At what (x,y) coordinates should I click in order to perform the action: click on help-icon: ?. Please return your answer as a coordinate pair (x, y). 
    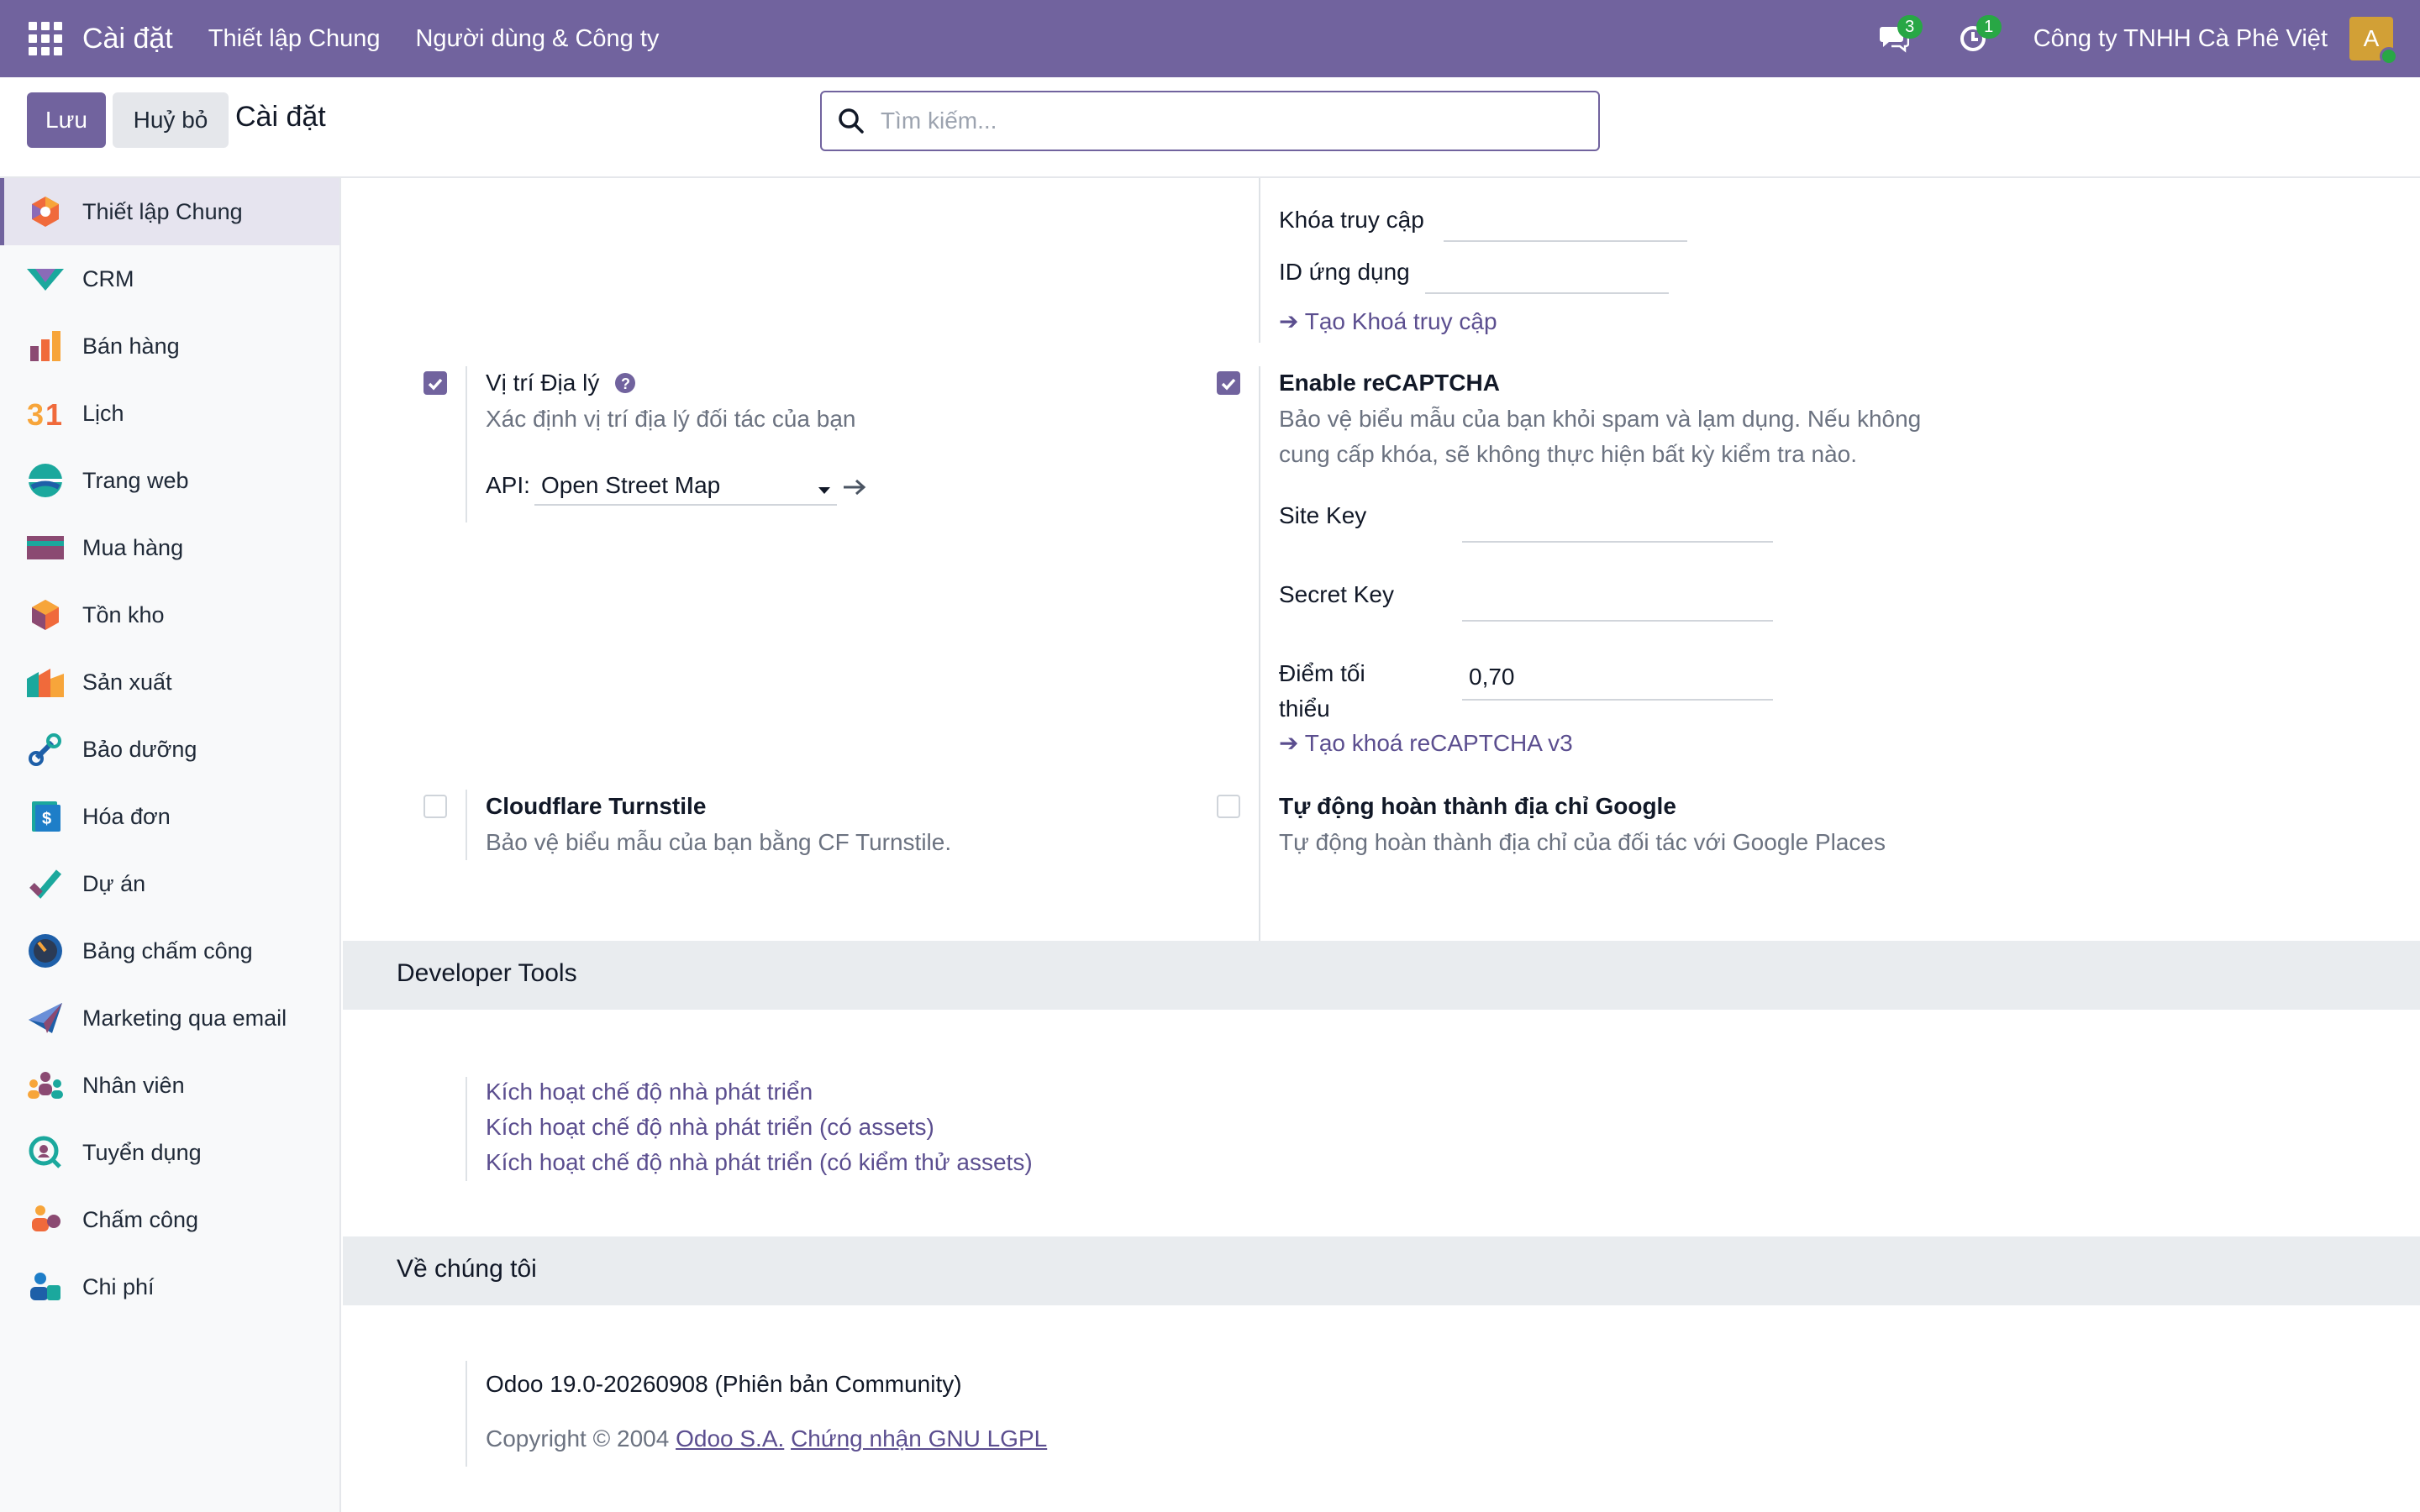
    Looking at the image, I should click on (625, 383).